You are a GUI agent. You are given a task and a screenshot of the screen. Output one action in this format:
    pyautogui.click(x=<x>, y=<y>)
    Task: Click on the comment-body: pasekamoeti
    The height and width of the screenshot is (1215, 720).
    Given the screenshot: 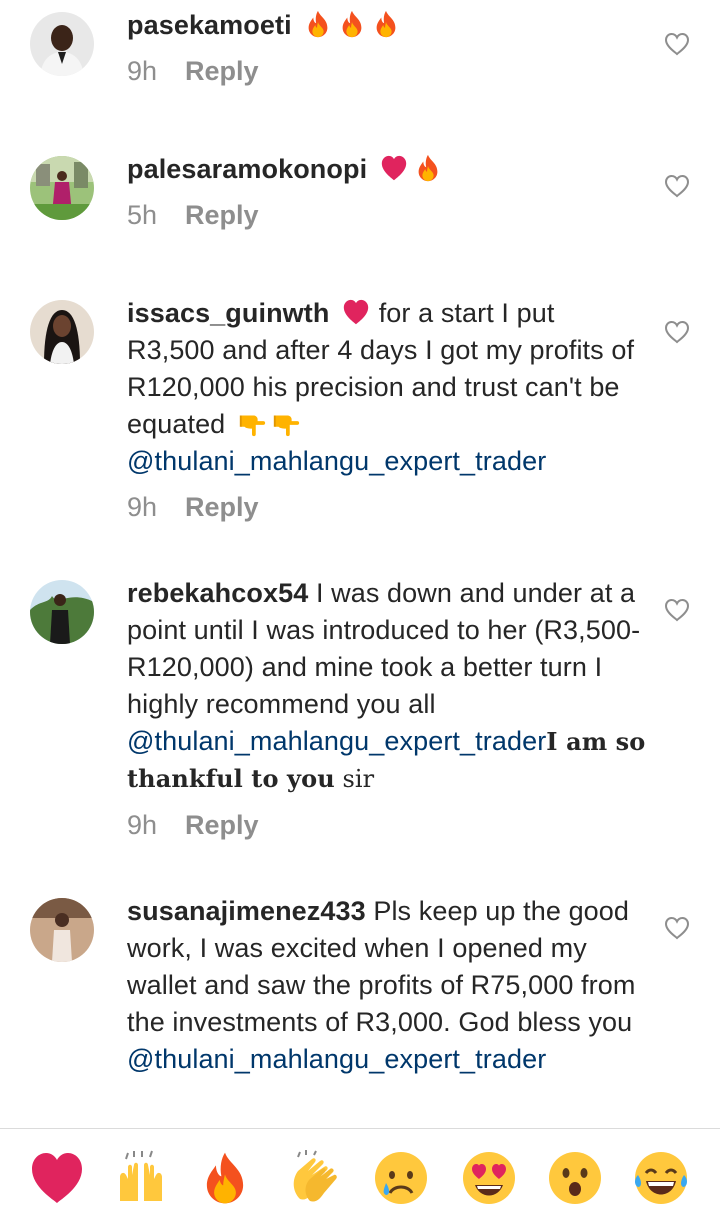 What is the action you would take?
    pyautogui.click(x=387, y=25)
    